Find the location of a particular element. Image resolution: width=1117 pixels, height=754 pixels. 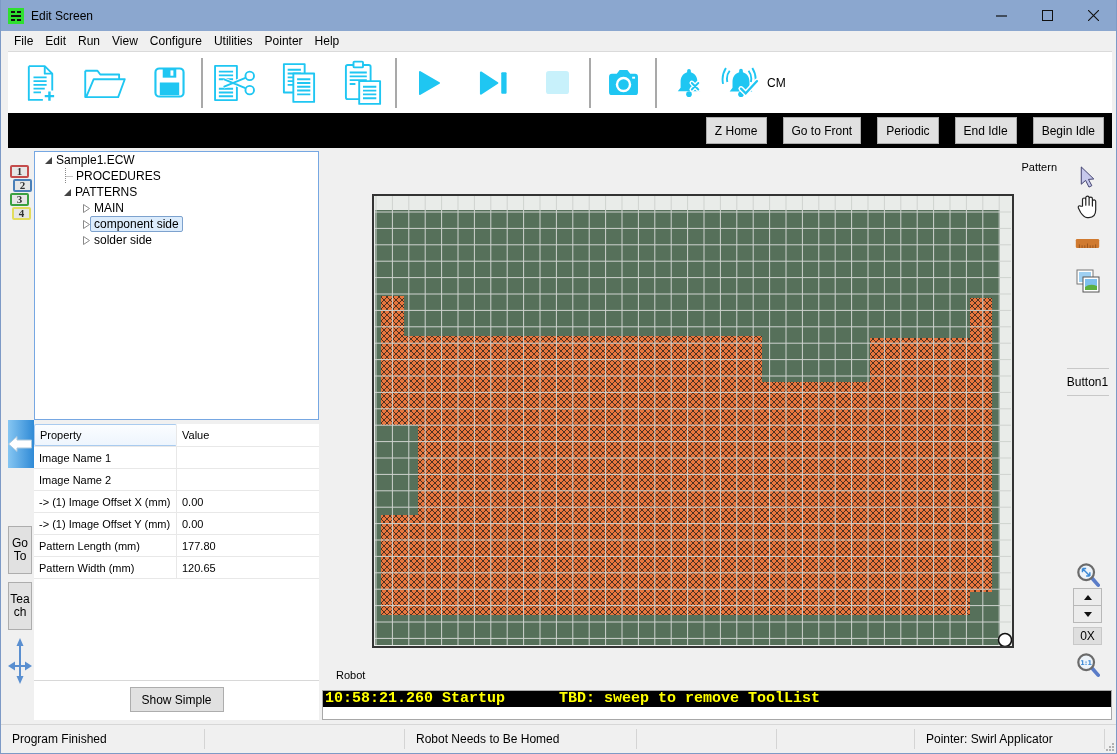

property-name-cell: Pattern Length (mm) is located at coordinates (105, 545).